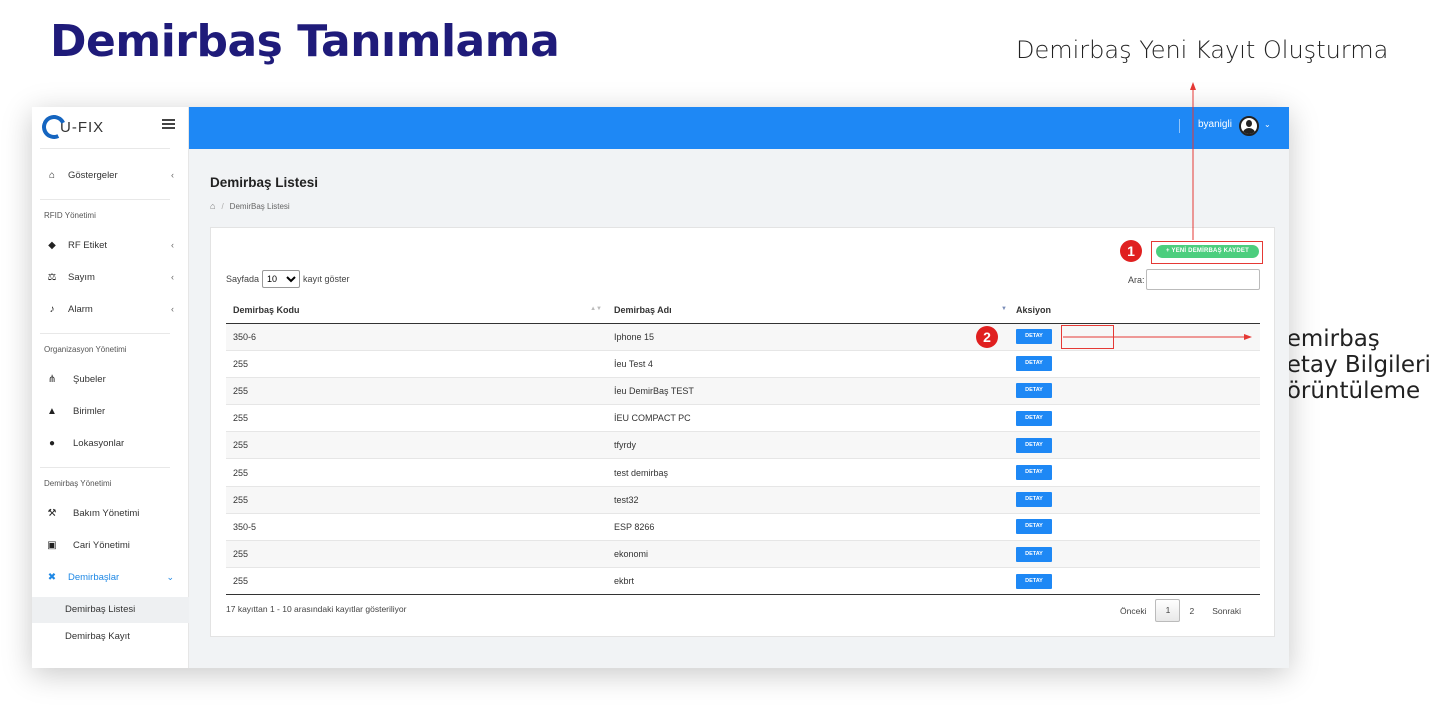 This screenshot has width=1445, height=712. Describe the element at coordinates (1324, 339) in the screenshot. I see `detail-annotation-line: Demirbaş` at that location.